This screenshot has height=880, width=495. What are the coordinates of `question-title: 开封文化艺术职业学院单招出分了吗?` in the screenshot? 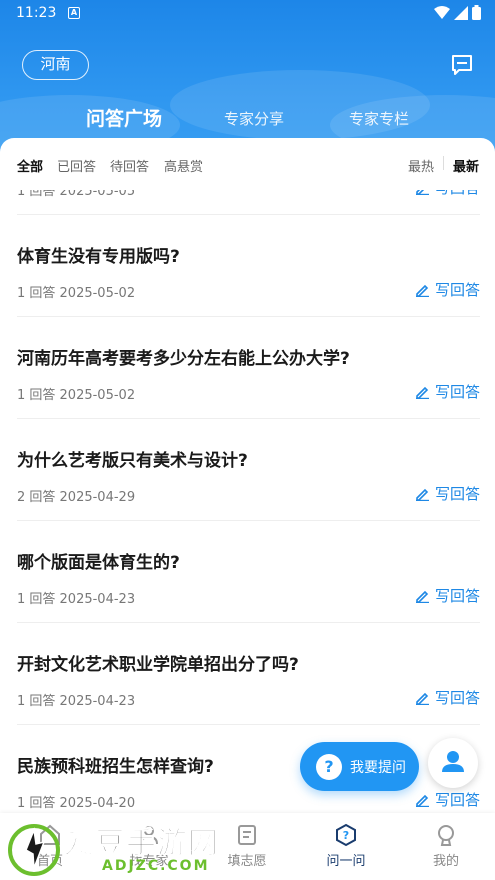 It's located at (158, 662).